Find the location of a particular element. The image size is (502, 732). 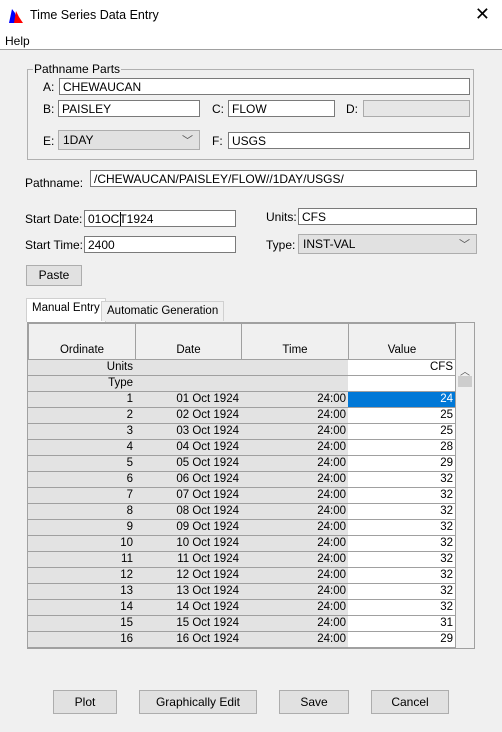

date-cell: 05 Oct 1924 is located at coordinates (188, 464).